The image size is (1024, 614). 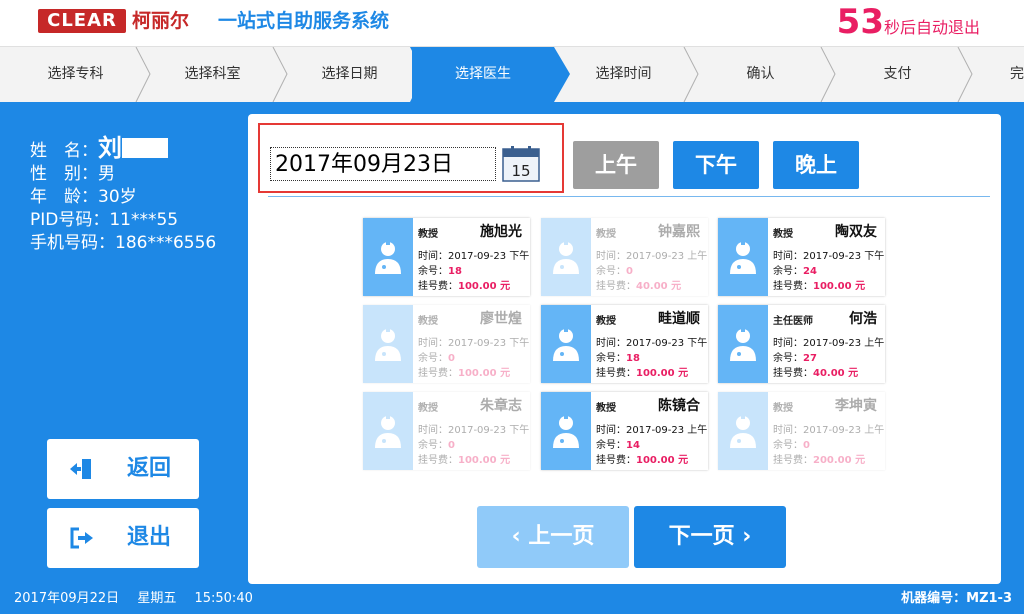 I want to click on phone-label: 手机号码：, so click(x=72, y=243).